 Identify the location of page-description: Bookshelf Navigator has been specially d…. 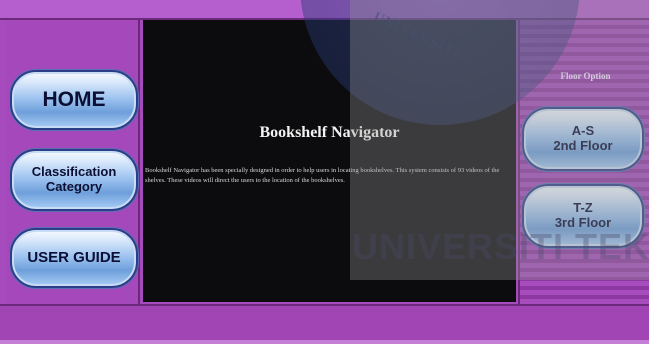
(322, 175).